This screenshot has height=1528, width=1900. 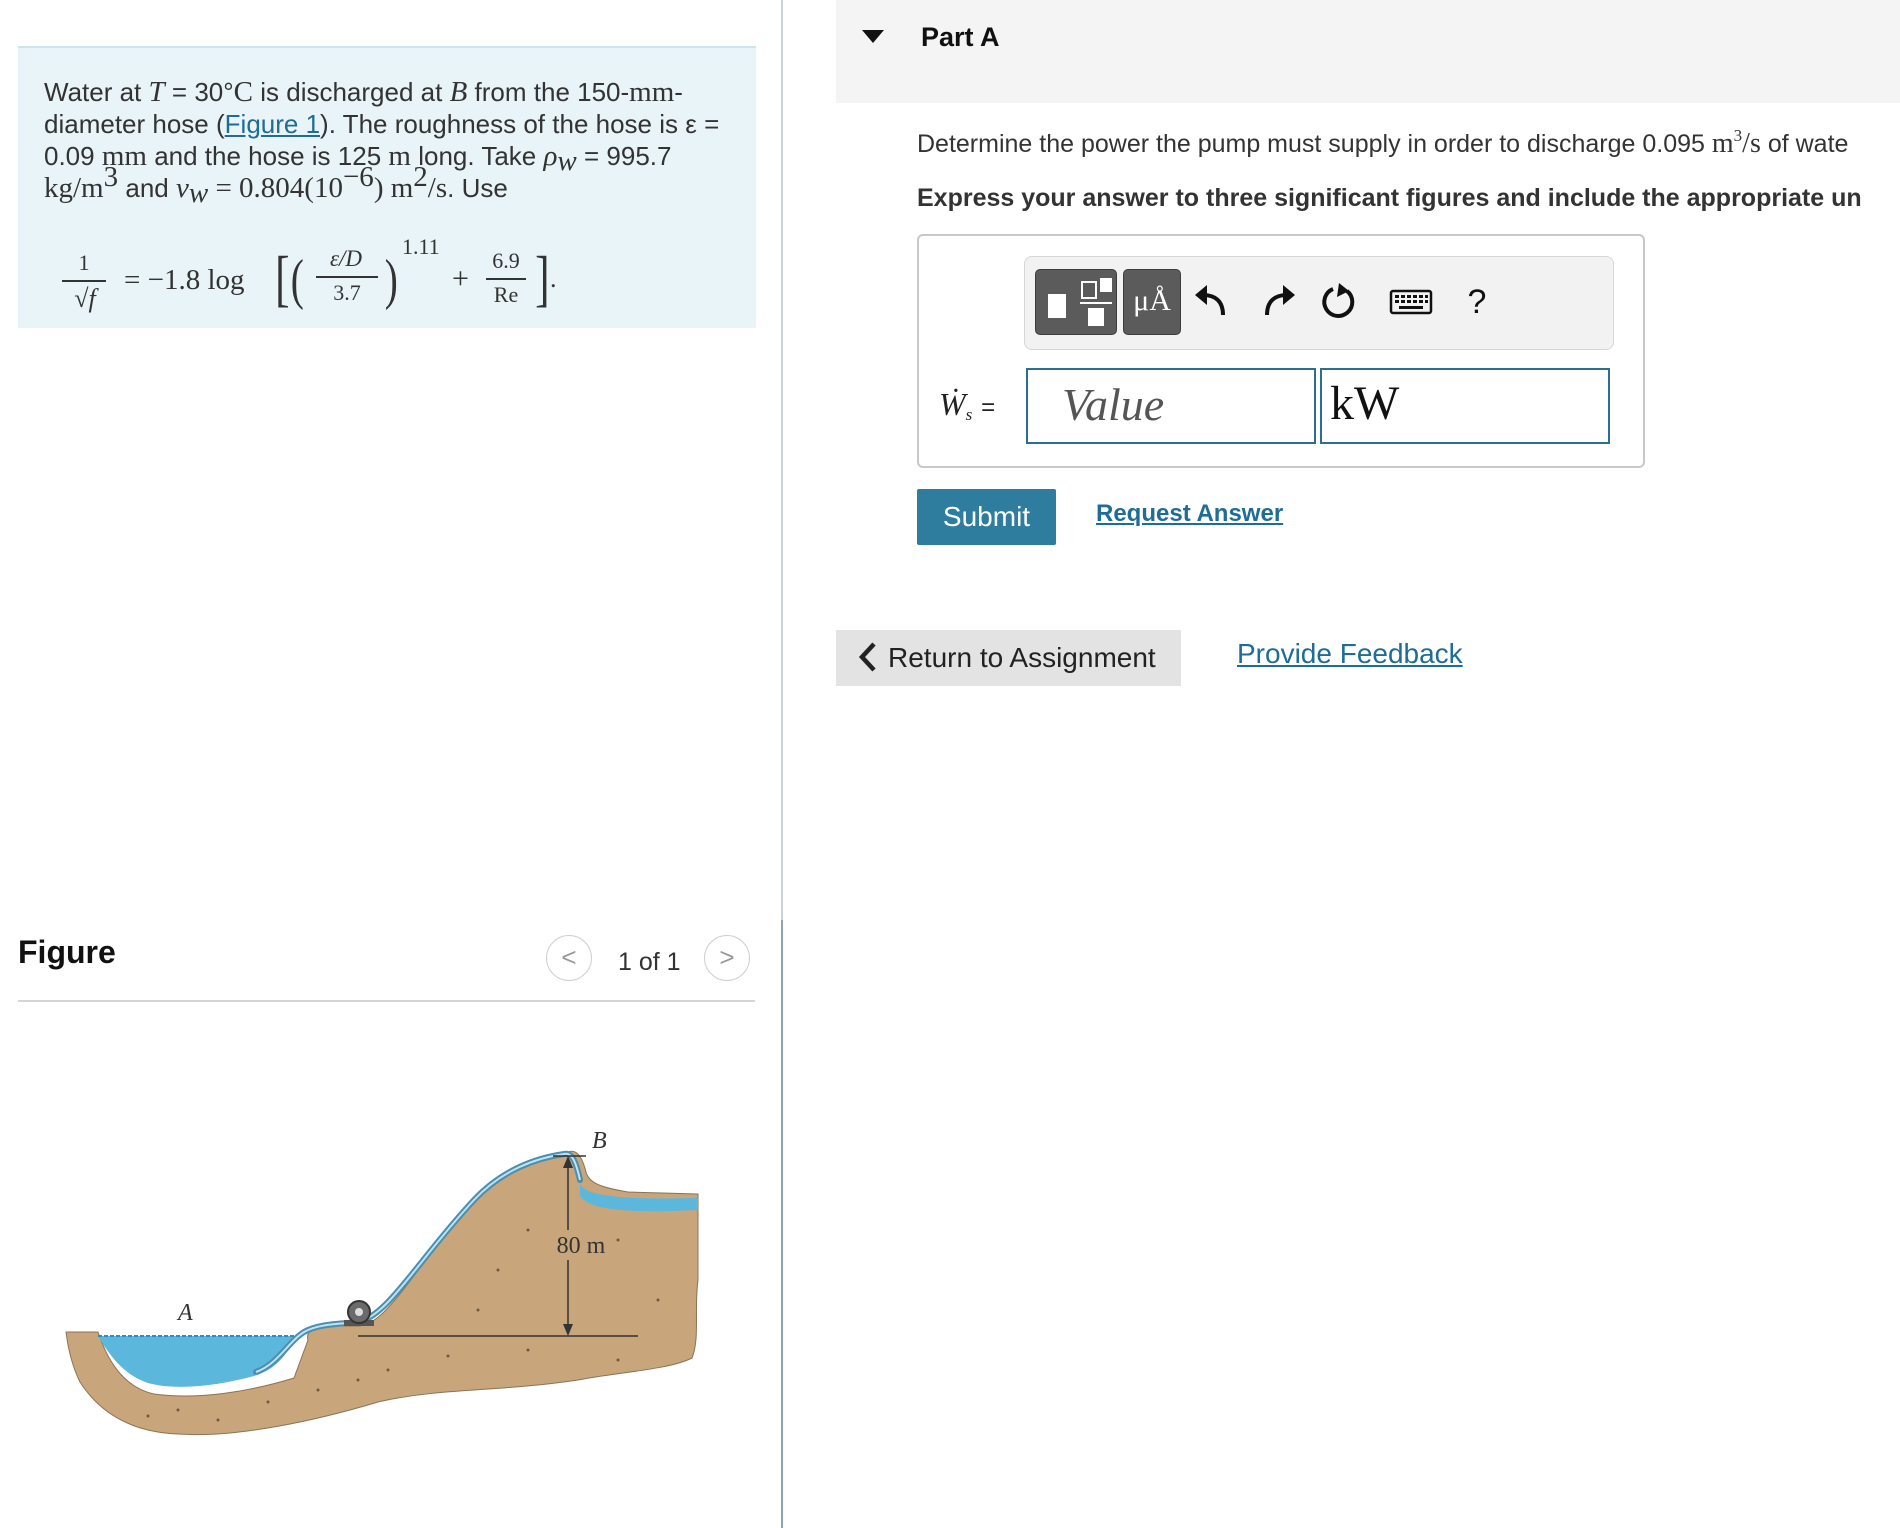 What do you see at coordinates (272, 124) in the screenshot?
I see `figure-1-link: Figure 1` at bounding box center [272, 124].